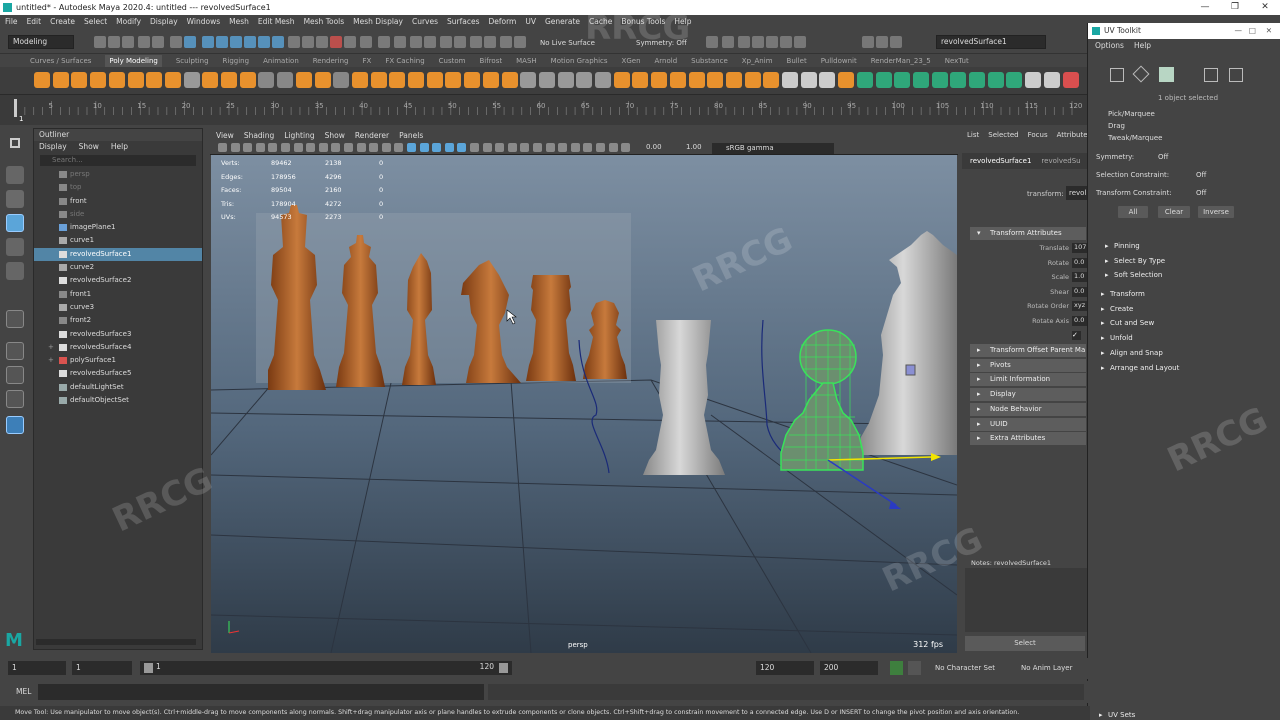 This screenshot has width=1280, height=720. I want to click on shelf-tab-fx-caching: FX Caching, so click(404, 61).